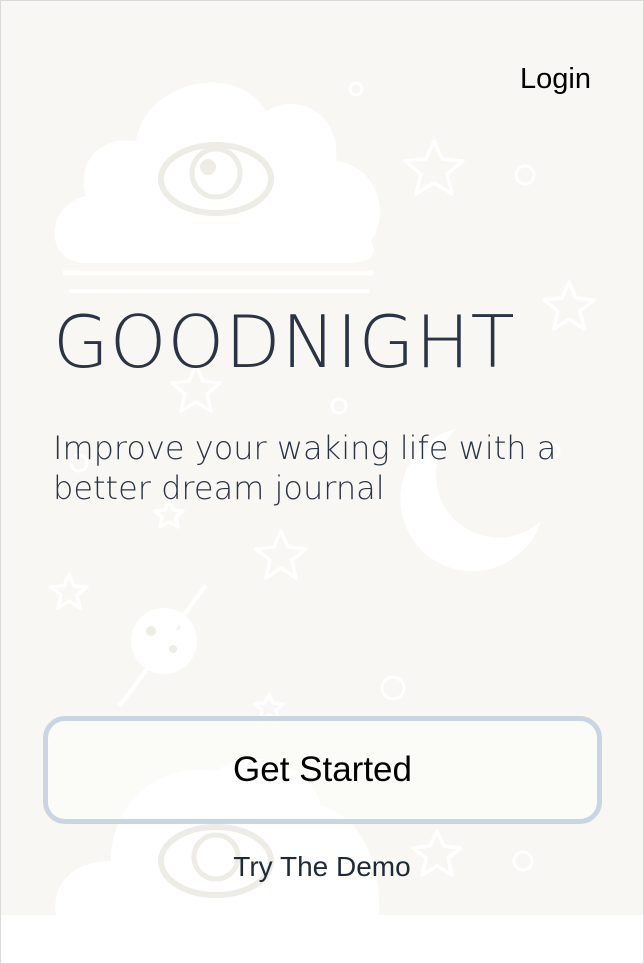 The width and height of the screenshot is (644, 964). What do you see at coordinates (217, 187) in the screenshot?
I see `eye-cloud-icon` at bounding box center [217, 187].